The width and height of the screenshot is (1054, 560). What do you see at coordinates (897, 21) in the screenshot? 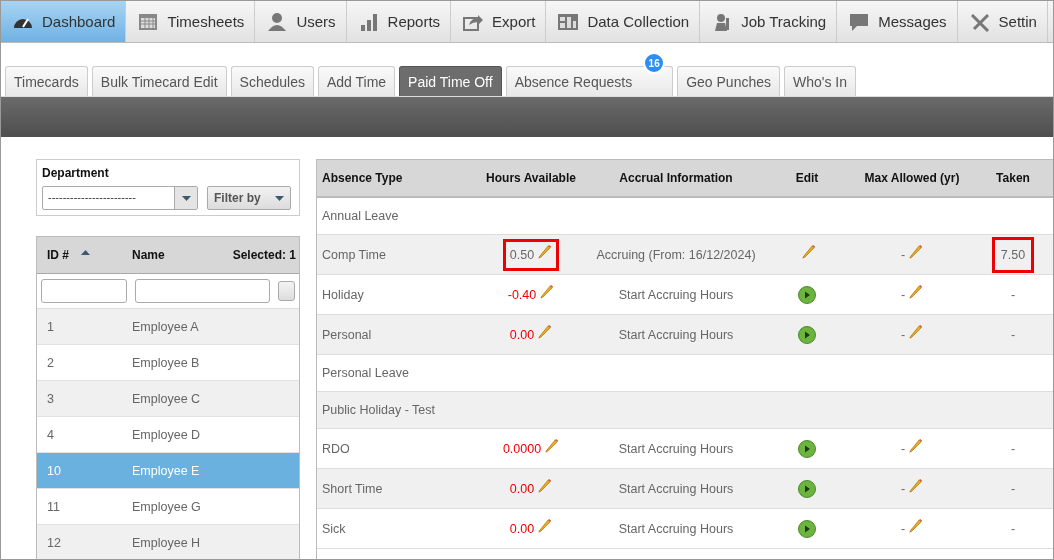
I see `nav-item: Messages` at bounding box center [897, 21].